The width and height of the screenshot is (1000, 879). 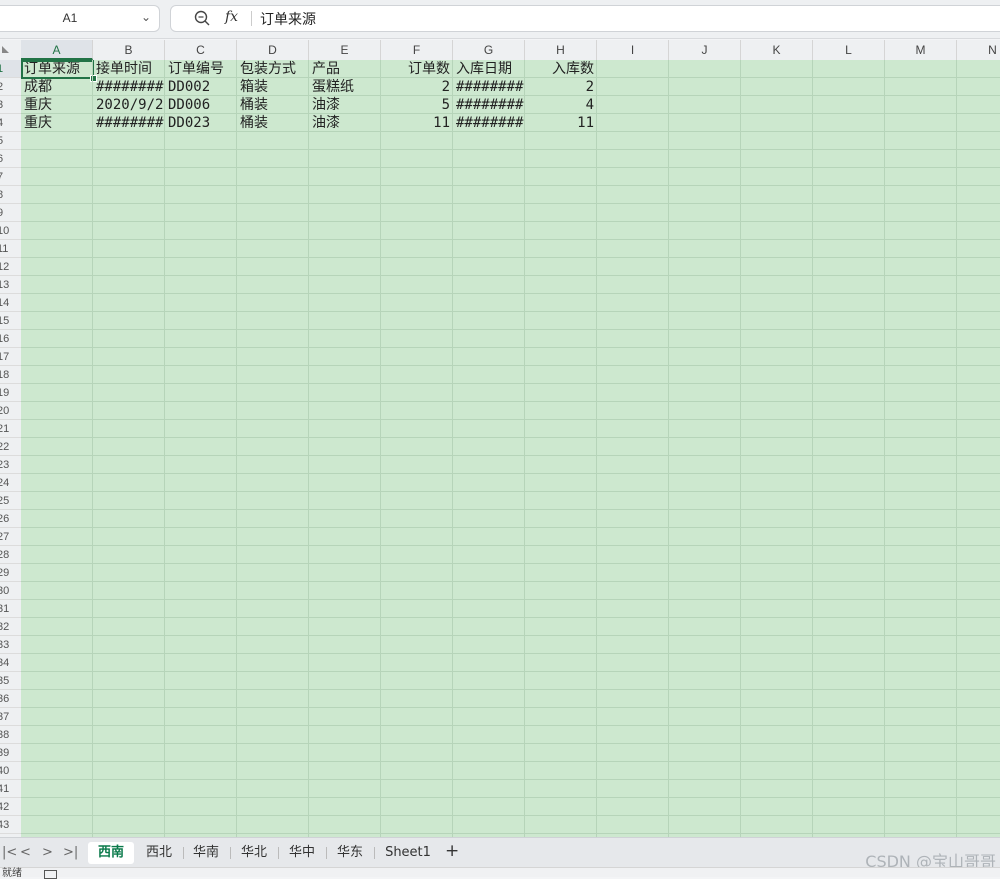 What do you see at coordinates (47, 852) in the screenshot?
I see `next-sheet-icon: >` at bounding box center [47, 852].